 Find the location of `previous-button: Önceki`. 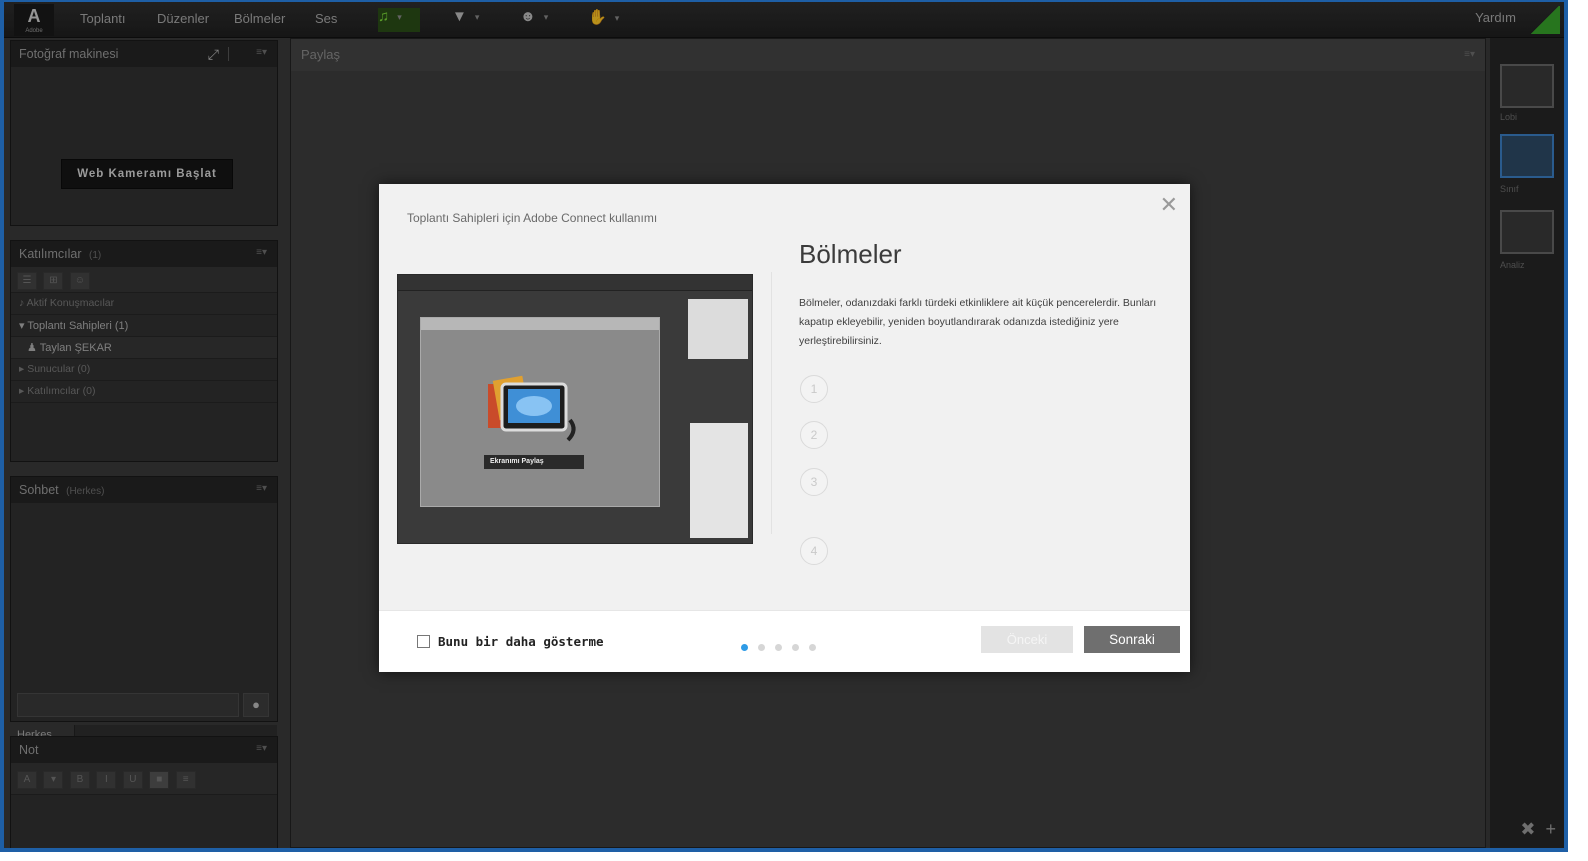

previous-button: Önceki is located at coordinates (1027, 639).